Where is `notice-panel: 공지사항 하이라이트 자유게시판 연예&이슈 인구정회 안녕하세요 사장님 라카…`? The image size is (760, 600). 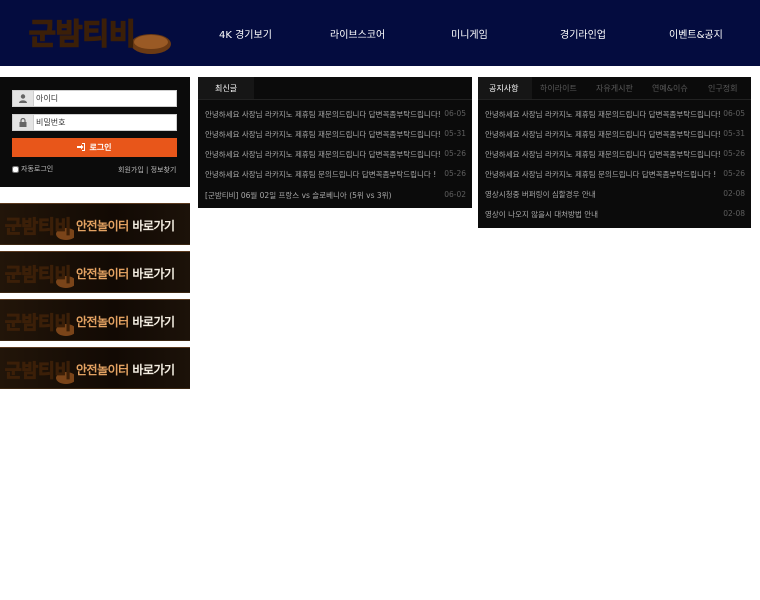
notice-panel: 공지사항 하이라이트 자유게시판 연예&이슈 인구정회 안녕하세요 사장님 라카… is located at coordinates (614, 152).